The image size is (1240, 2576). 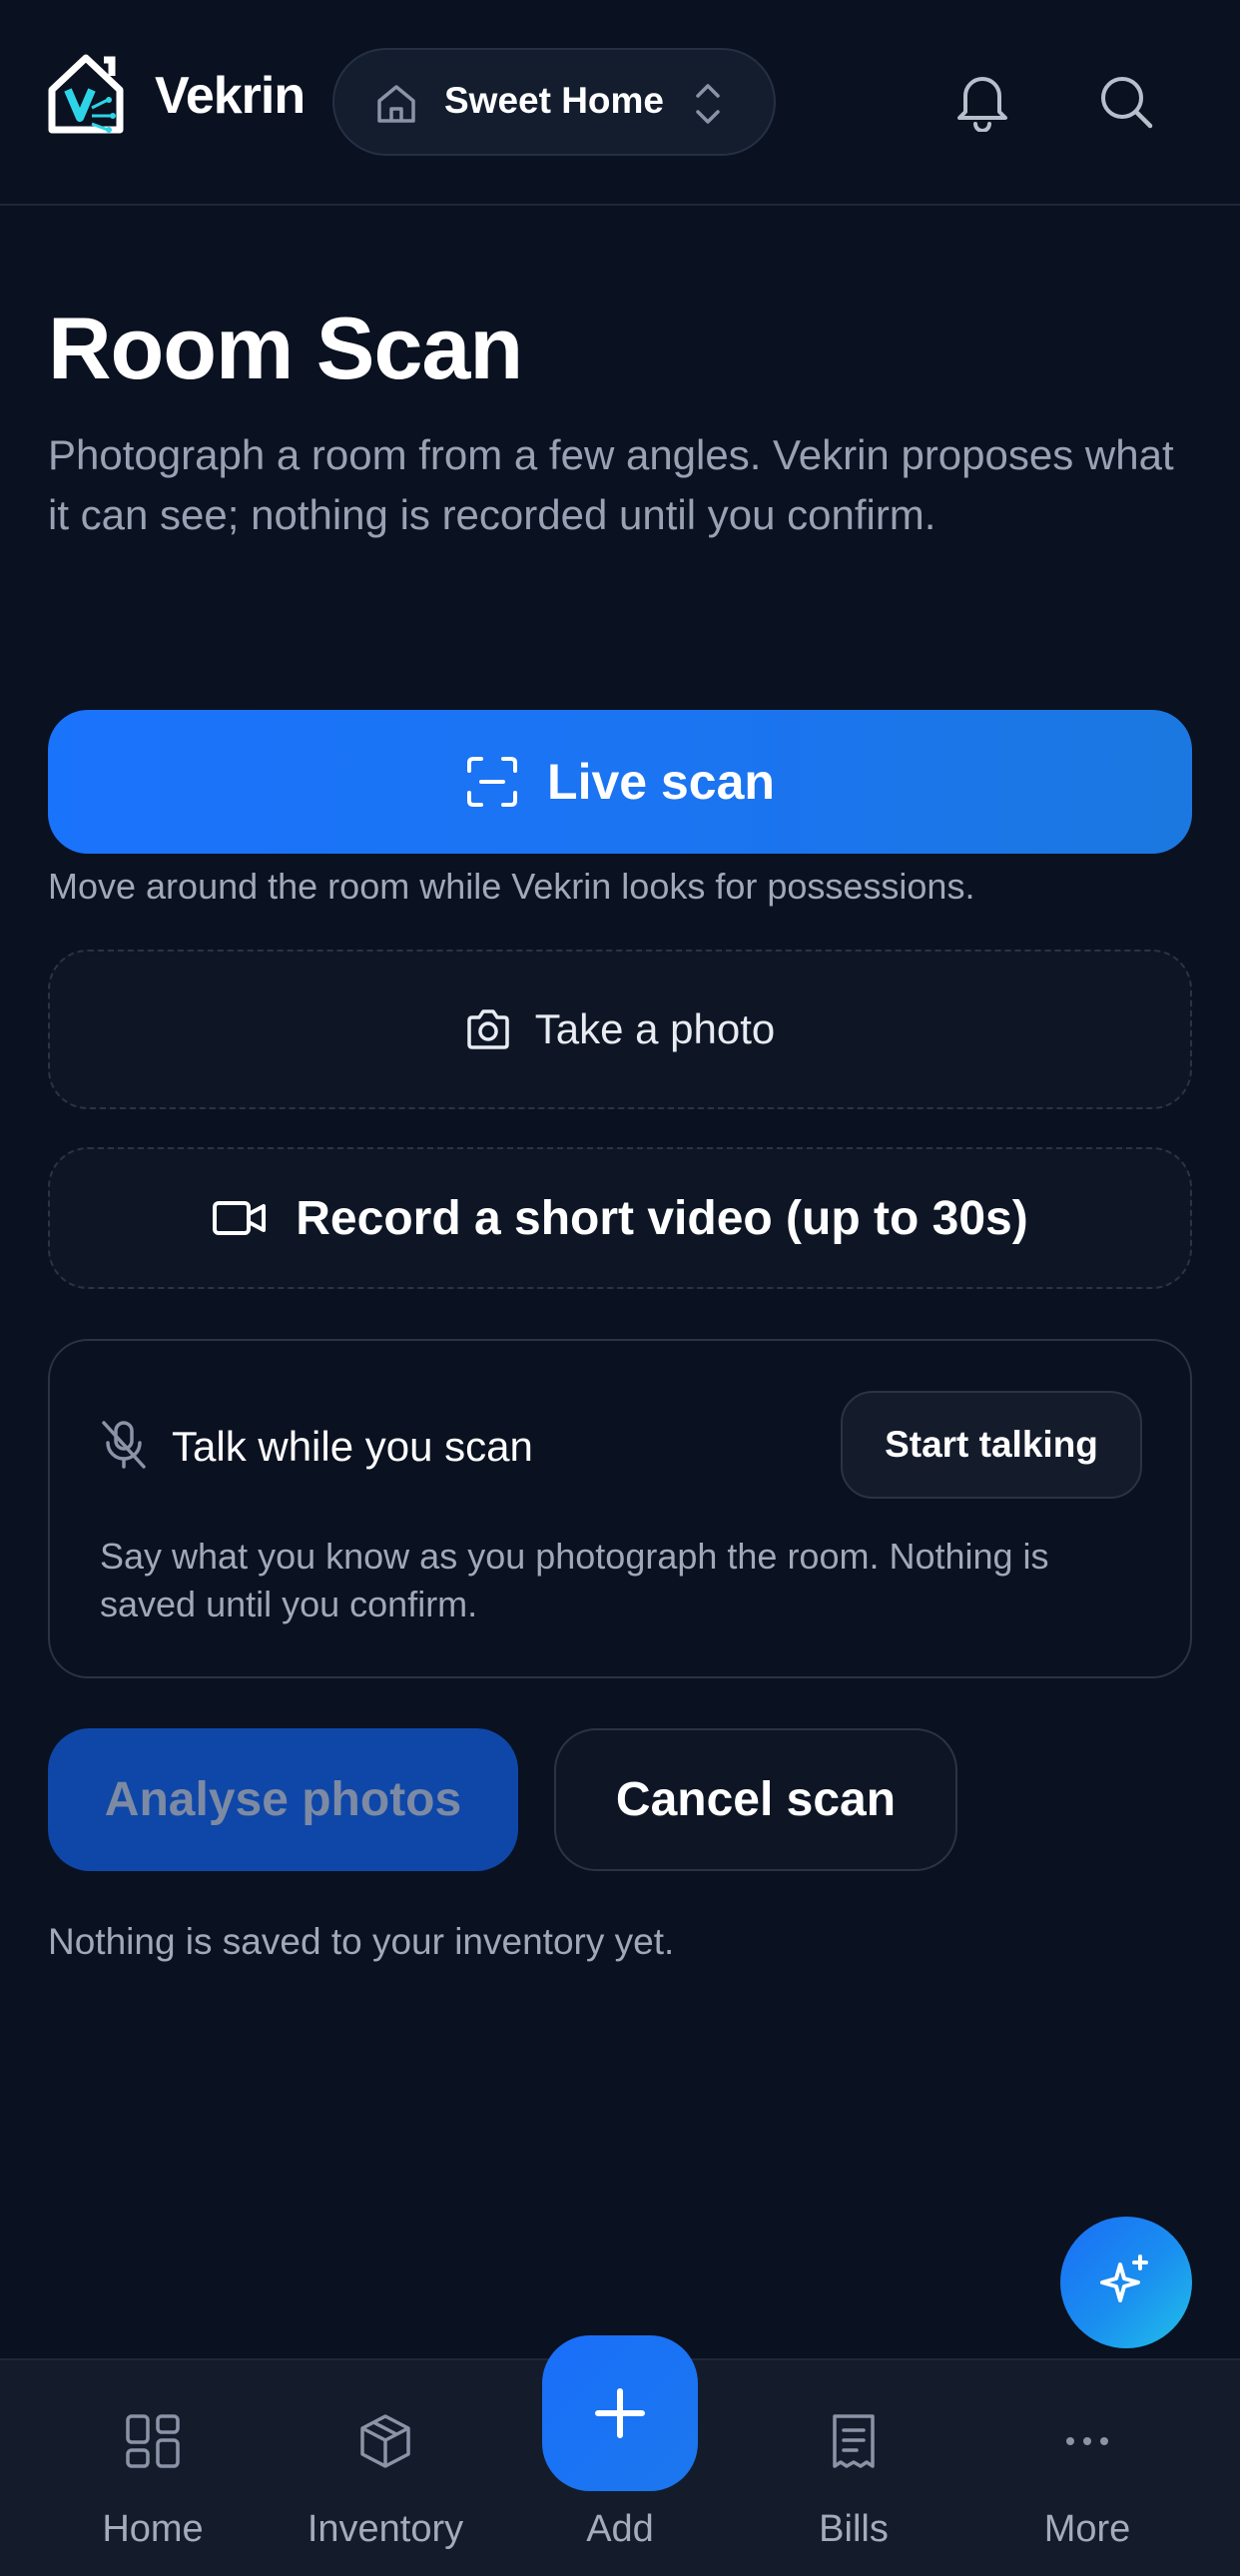 What do you see at coordinates (1087, 2441) in the screenshot?
I see `more-dots-icon` at bounding box center [1087, 2441].